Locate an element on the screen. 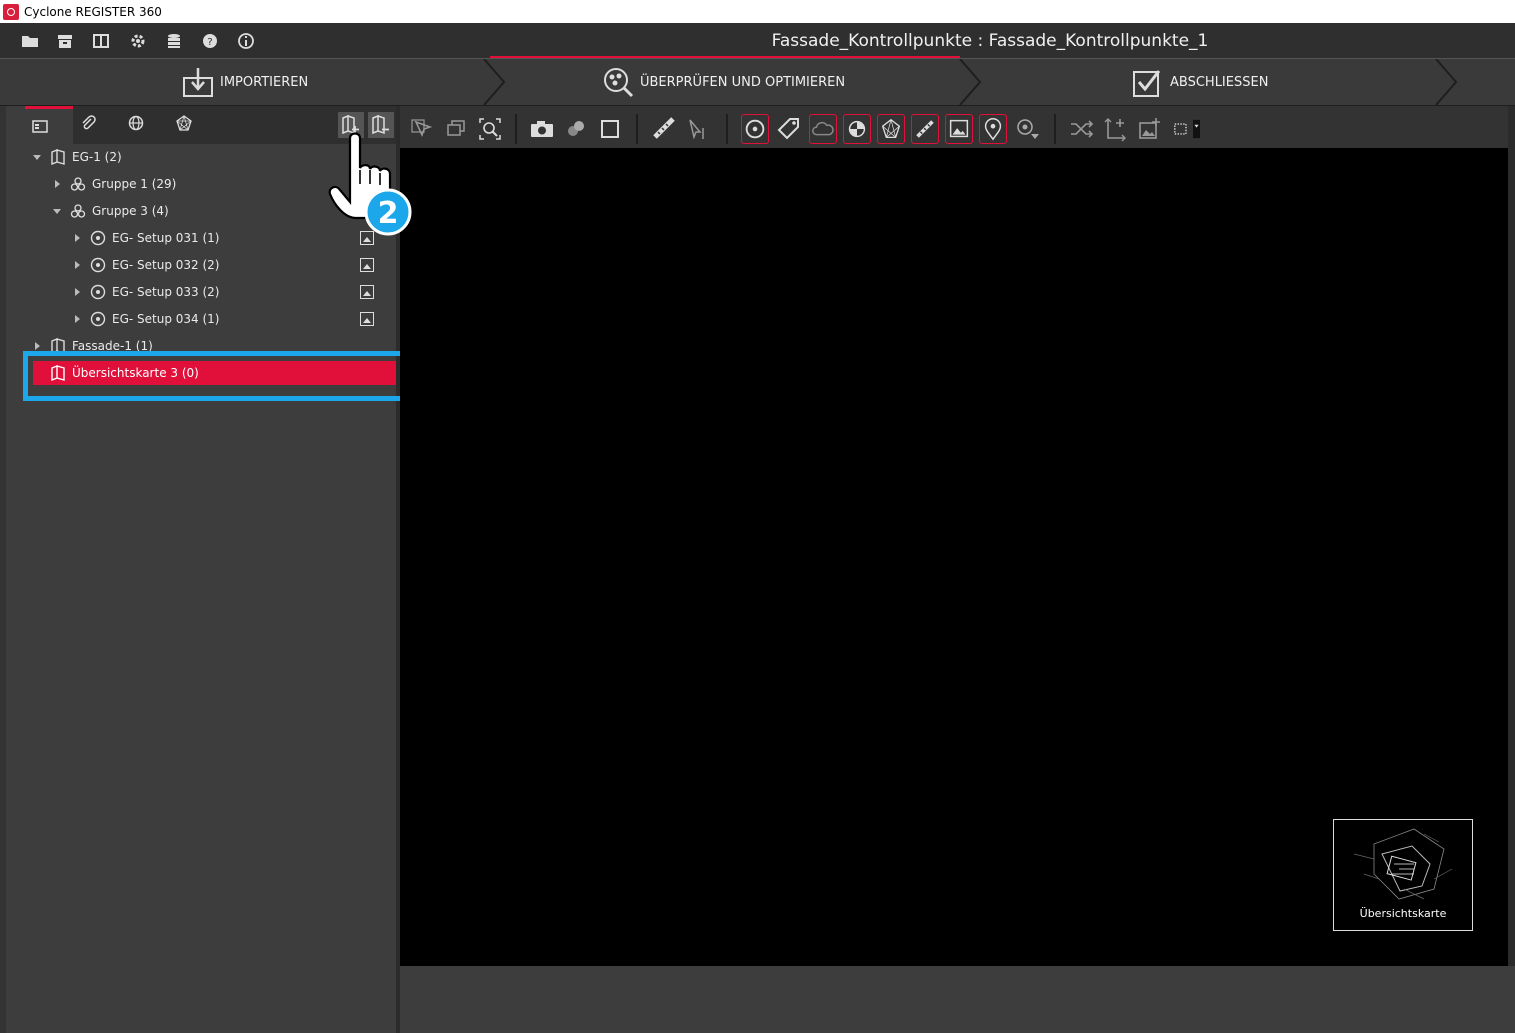 This screenshot has height=1033, width=1515. step-import-label: IMPORTIEREN is located at coordinates (264, 82).